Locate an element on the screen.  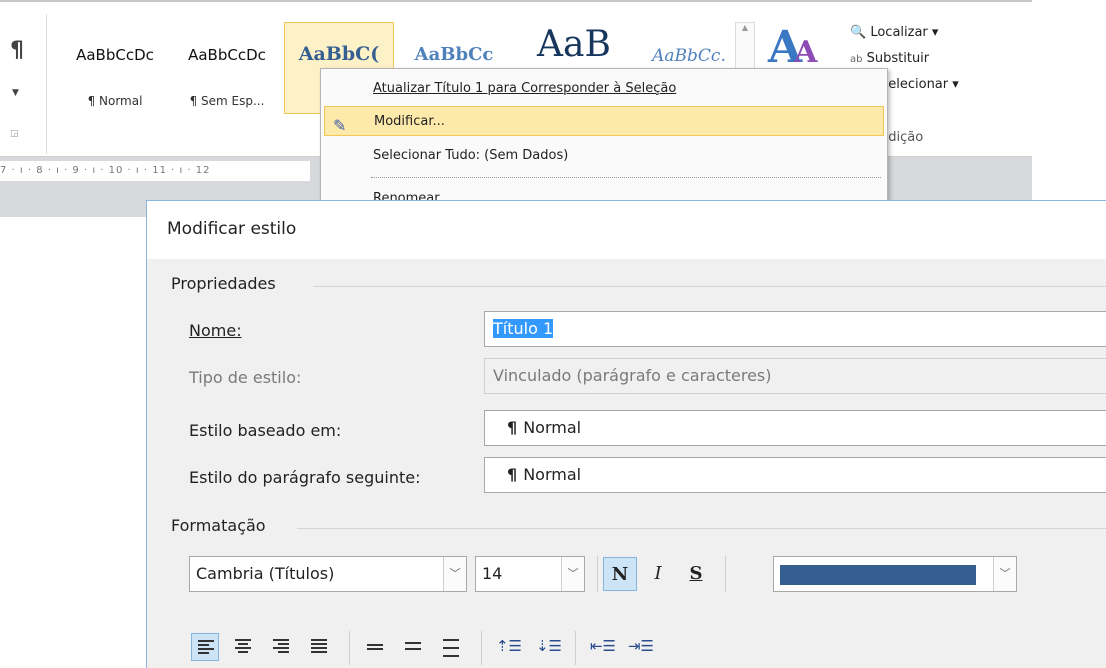
name-label: Nome: is located at coordinates (215, 330).